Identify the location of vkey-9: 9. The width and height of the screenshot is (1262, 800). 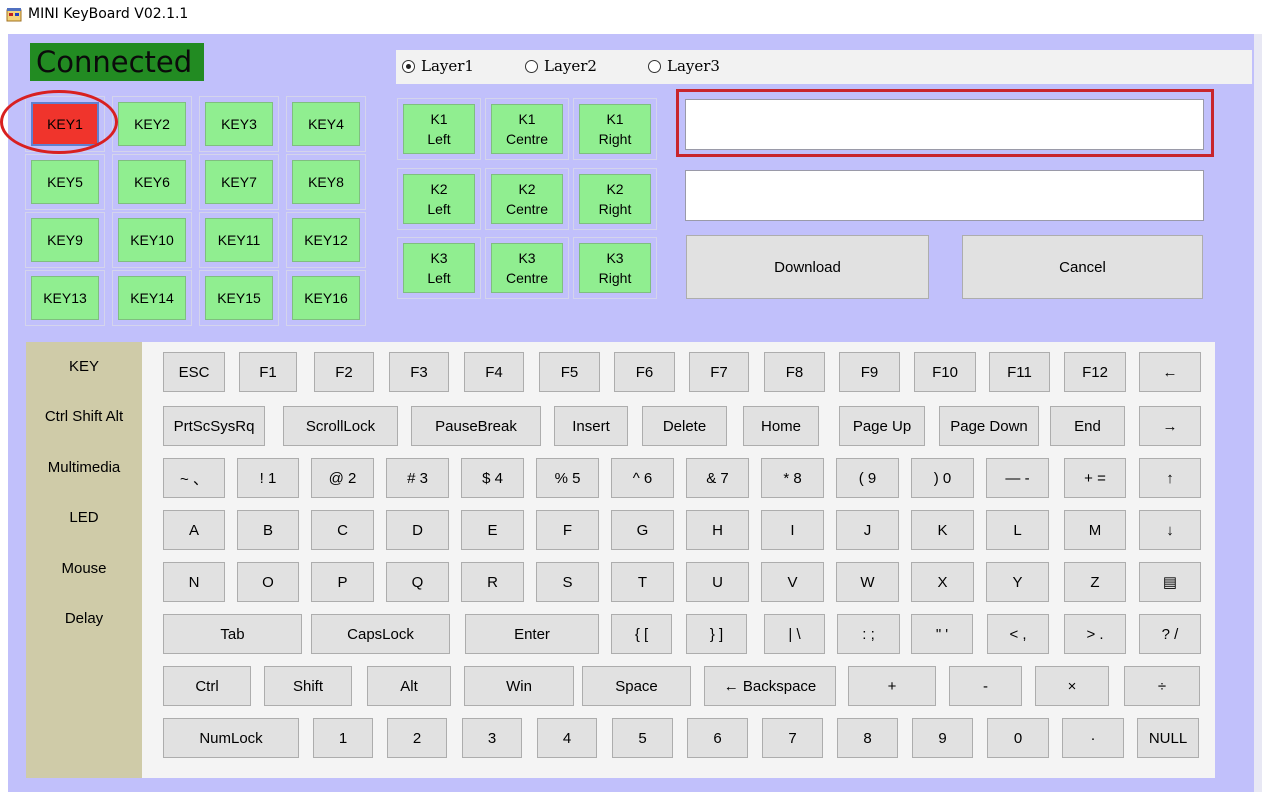
(942, 738).